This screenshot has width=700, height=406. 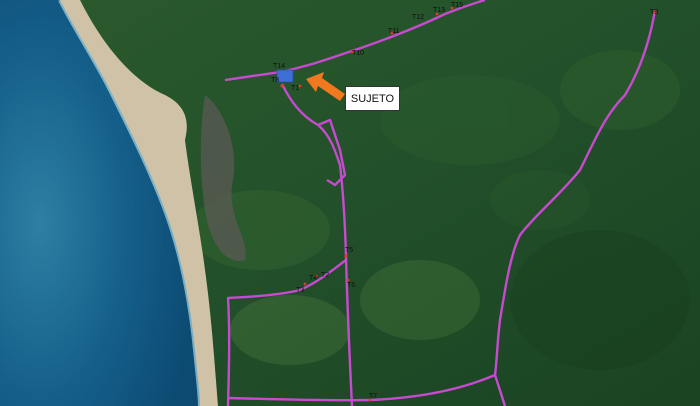 I want to click on marker-label: T12, so click(x=418, y=17).